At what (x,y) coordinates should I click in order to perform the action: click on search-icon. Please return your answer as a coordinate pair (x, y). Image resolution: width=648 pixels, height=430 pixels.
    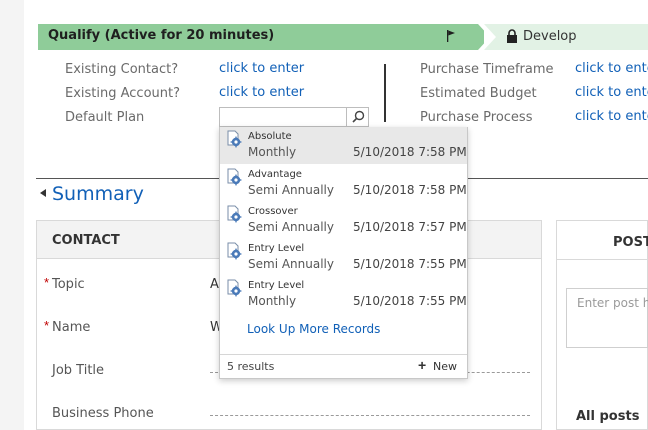
    Looking at the image, I should click on (358, 116).